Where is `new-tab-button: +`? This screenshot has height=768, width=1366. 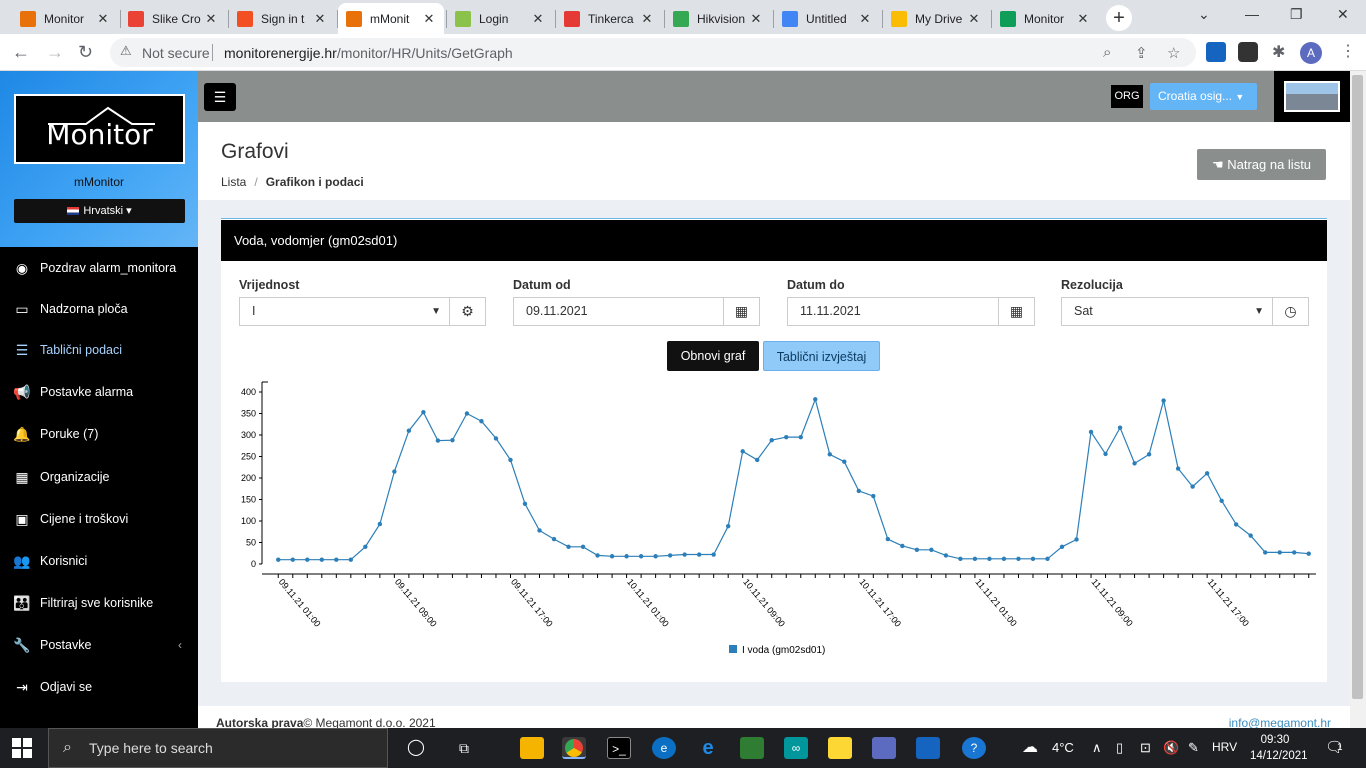
new-tab-button: + is located at coordinates (1119, 18).